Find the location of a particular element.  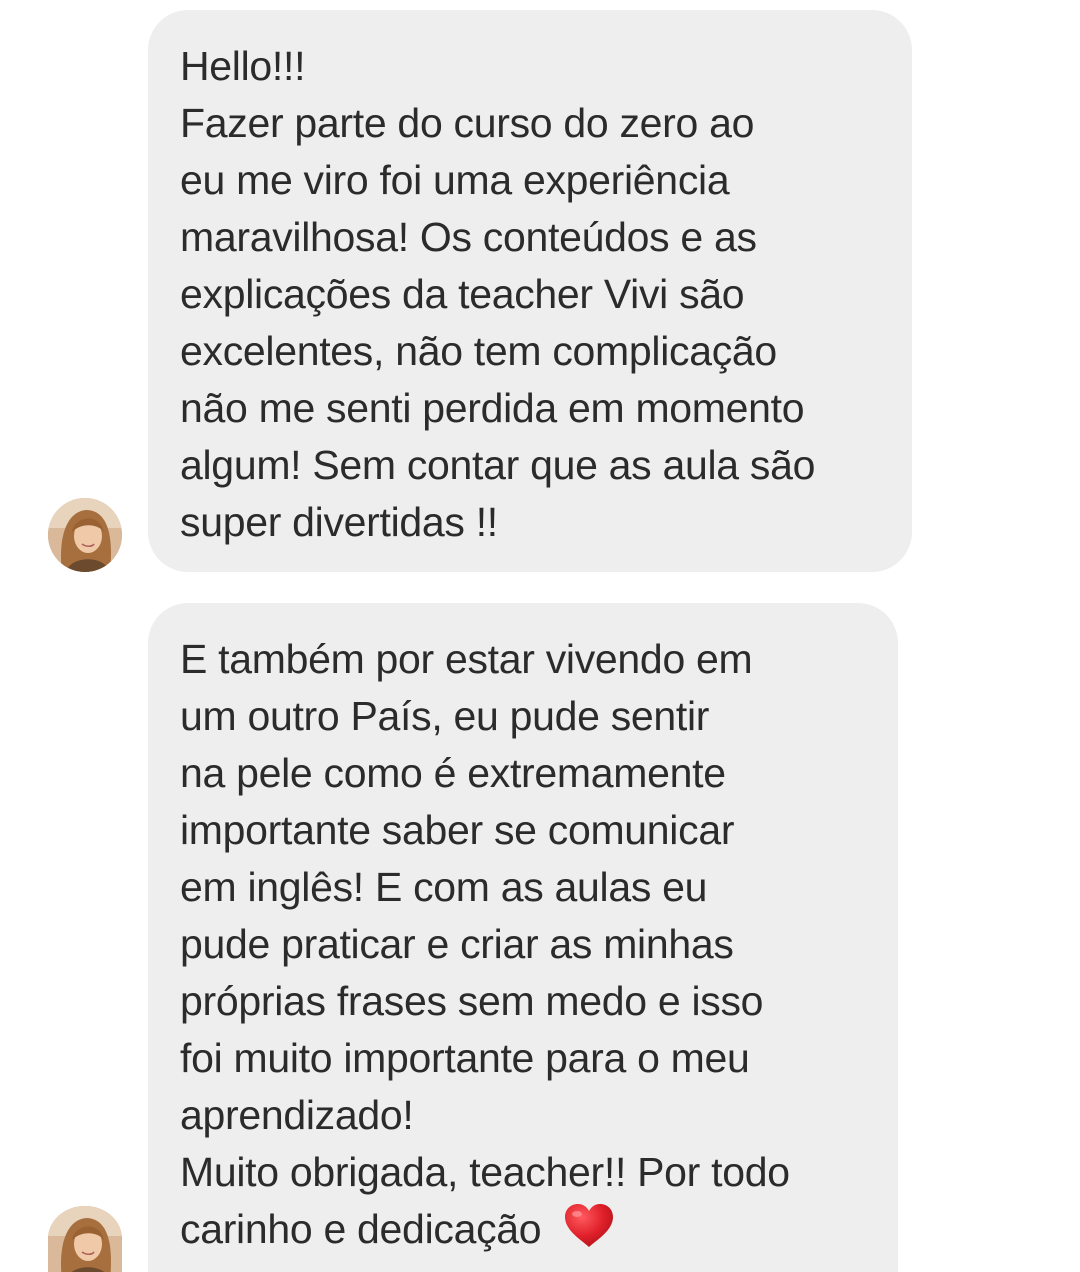

message-text-line: importante saber se comunicar is located at coordinates (457, 830).